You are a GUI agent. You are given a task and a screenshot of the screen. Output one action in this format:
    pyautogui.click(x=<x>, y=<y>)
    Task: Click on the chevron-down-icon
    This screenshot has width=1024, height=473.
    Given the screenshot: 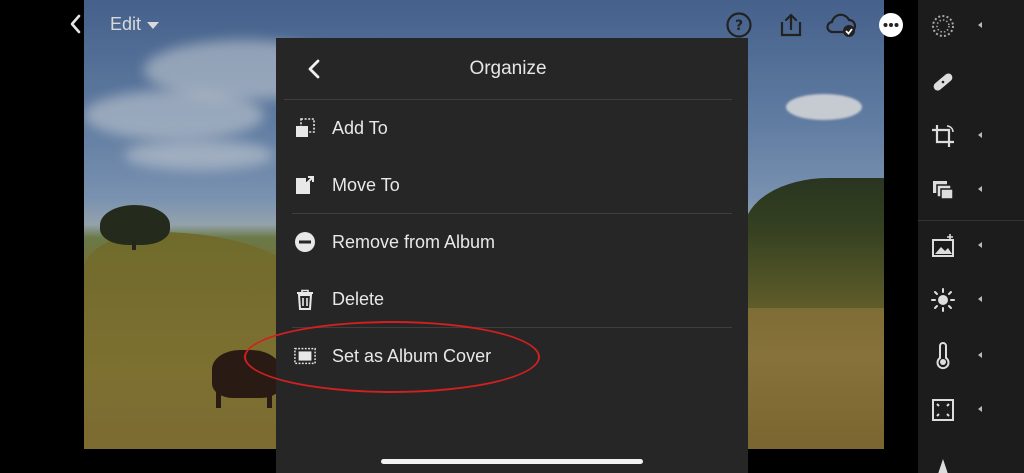 What is the action you would take?
    pyautogui.click(x=153, y=25)
    